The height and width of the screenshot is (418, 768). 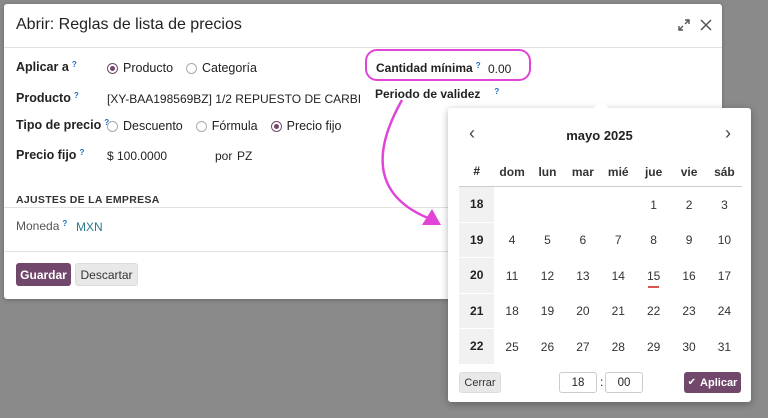 I want to click on calendar-month-title: mayo 2025, so click(x=599, y=135).